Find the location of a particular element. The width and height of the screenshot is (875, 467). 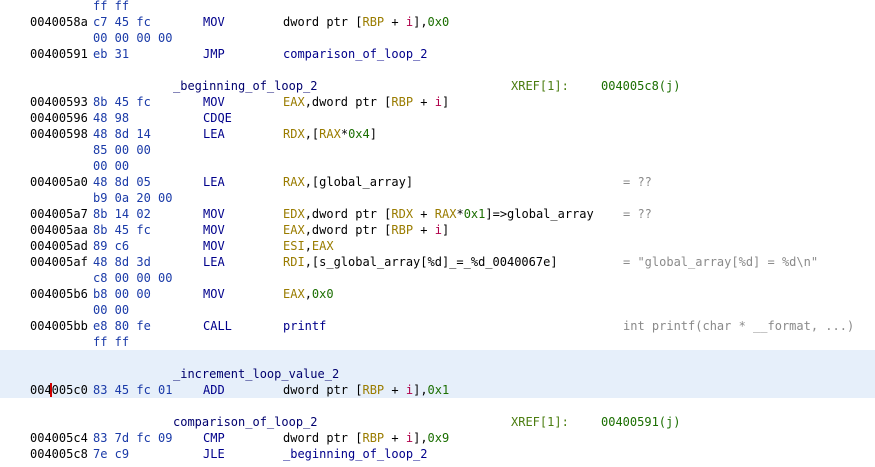

address: 0040058a is located at coordinates (59, 22).